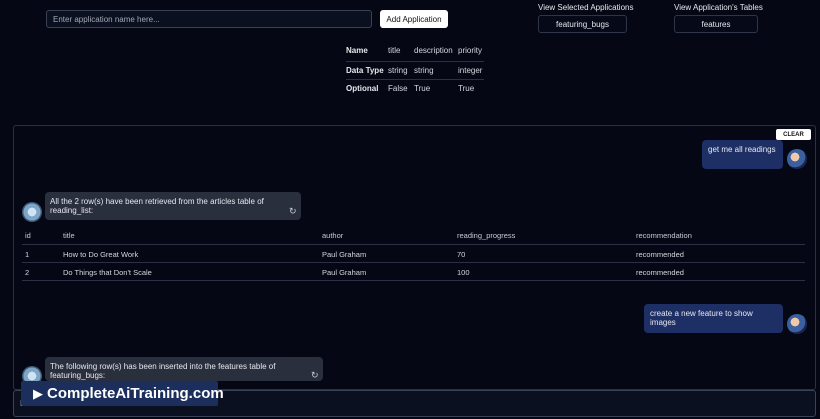 The width and height of the screenshot is (820, 419). Describe the element at coordinates (394, 50) in the screenshot. I see `schema-column-name: title` at that location.